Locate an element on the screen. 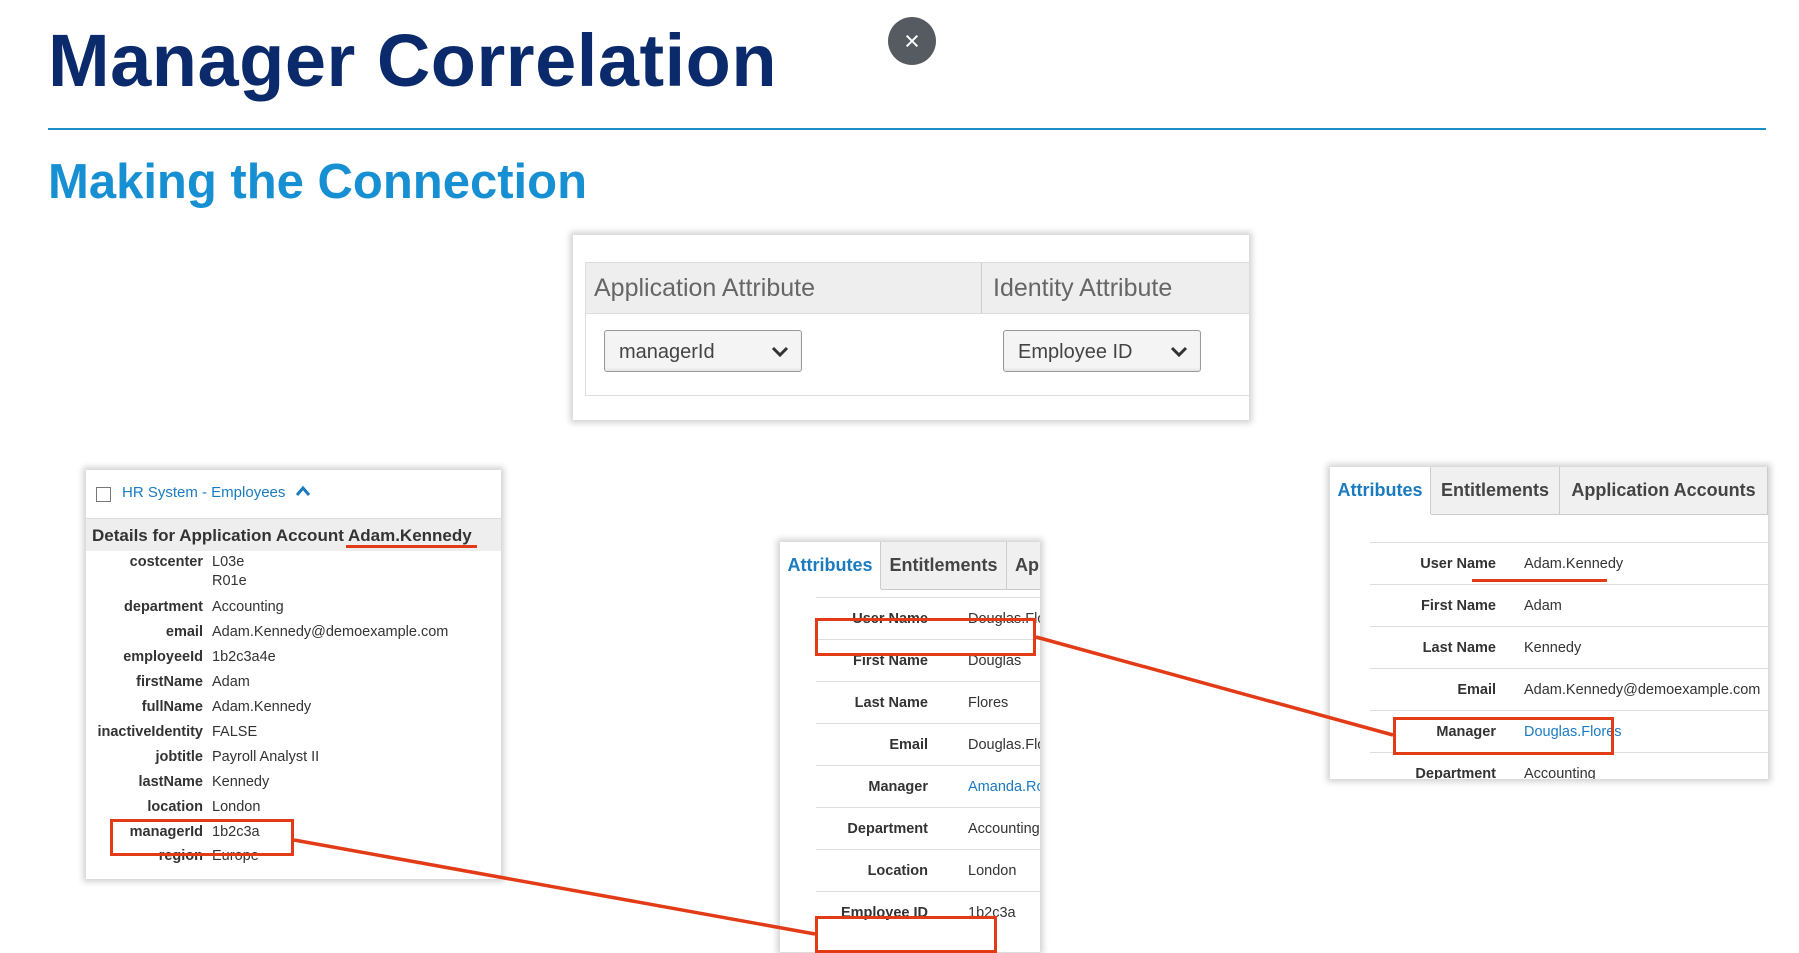  connector-managerid-to-employeeid is located at coordinates (554, 887).